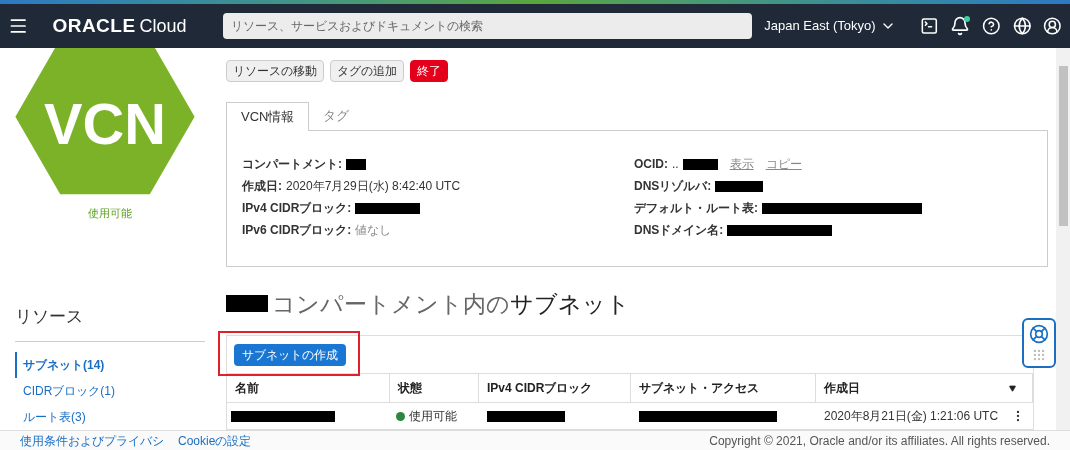 Image resolution: width=1070 pixels, height=450 pixels. What do you see at coordinates (1012, 388) in the screenshot?
I see `sort-icon` at bounding box center [1012, 388].